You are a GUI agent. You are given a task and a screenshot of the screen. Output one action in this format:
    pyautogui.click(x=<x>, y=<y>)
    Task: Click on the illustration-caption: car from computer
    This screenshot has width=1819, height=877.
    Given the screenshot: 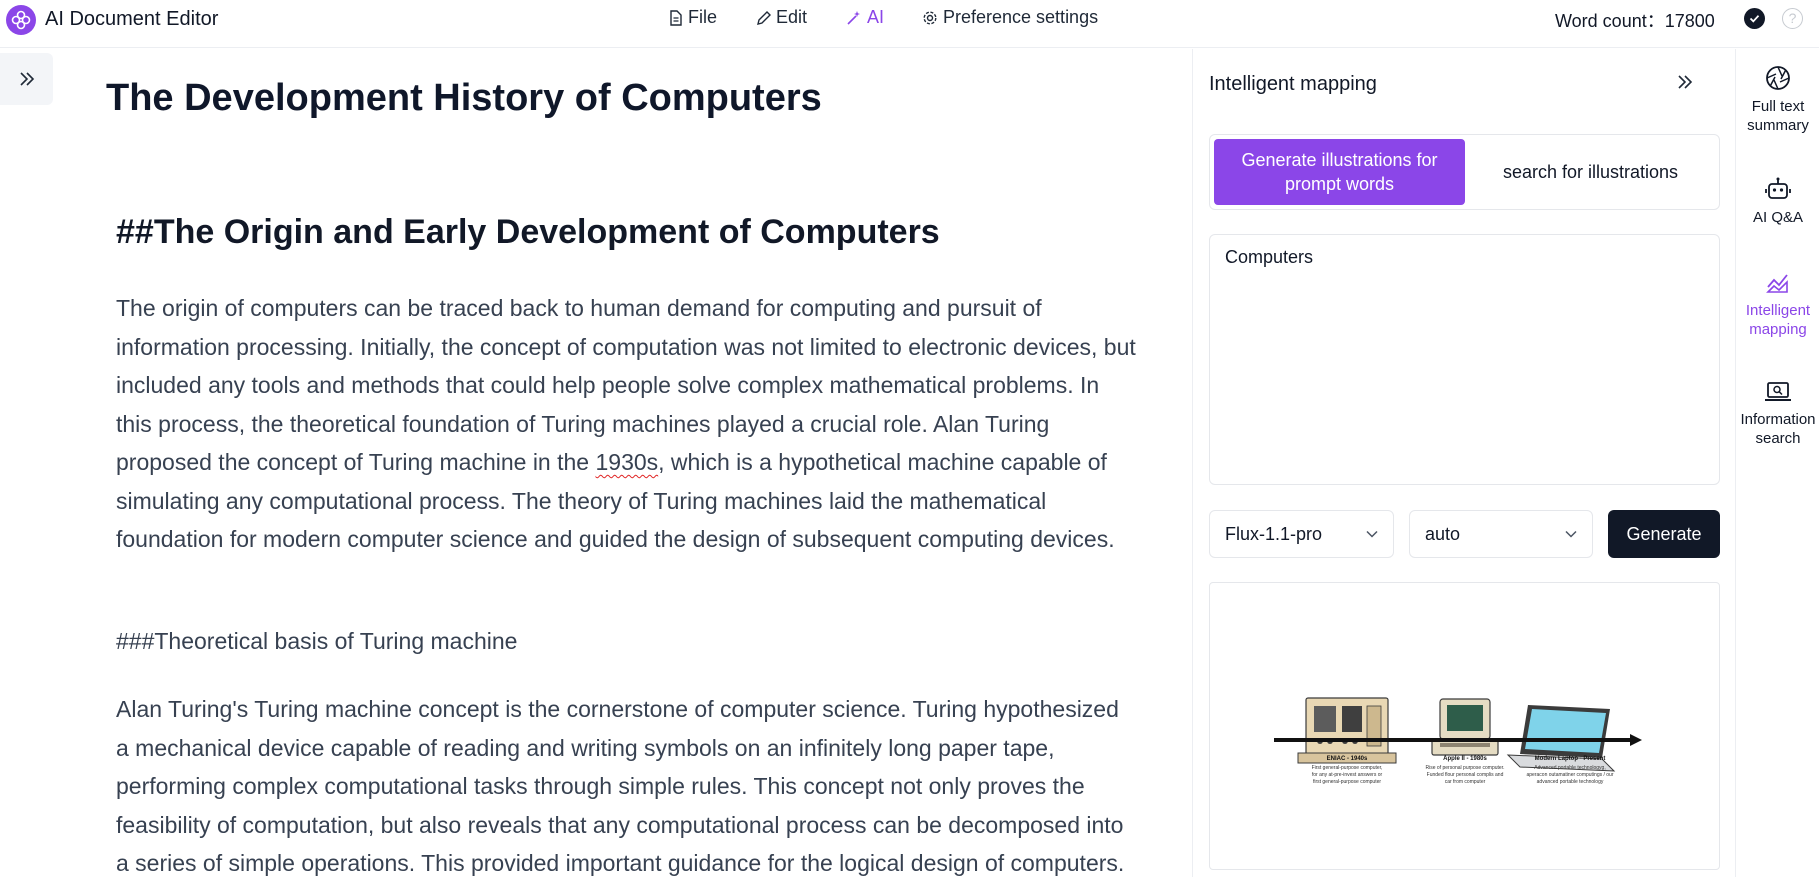 What is the action you would take?
    pyautogui.click(x=1465, y=782)
    